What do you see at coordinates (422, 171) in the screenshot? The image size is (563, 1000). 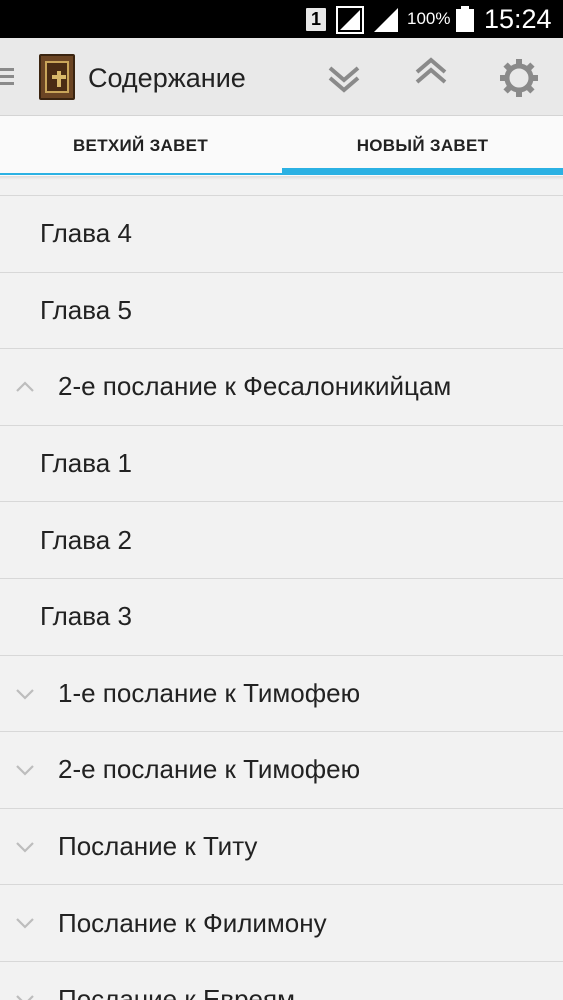 I see `tab-selected-indicator` at bounding box center [422, 171].